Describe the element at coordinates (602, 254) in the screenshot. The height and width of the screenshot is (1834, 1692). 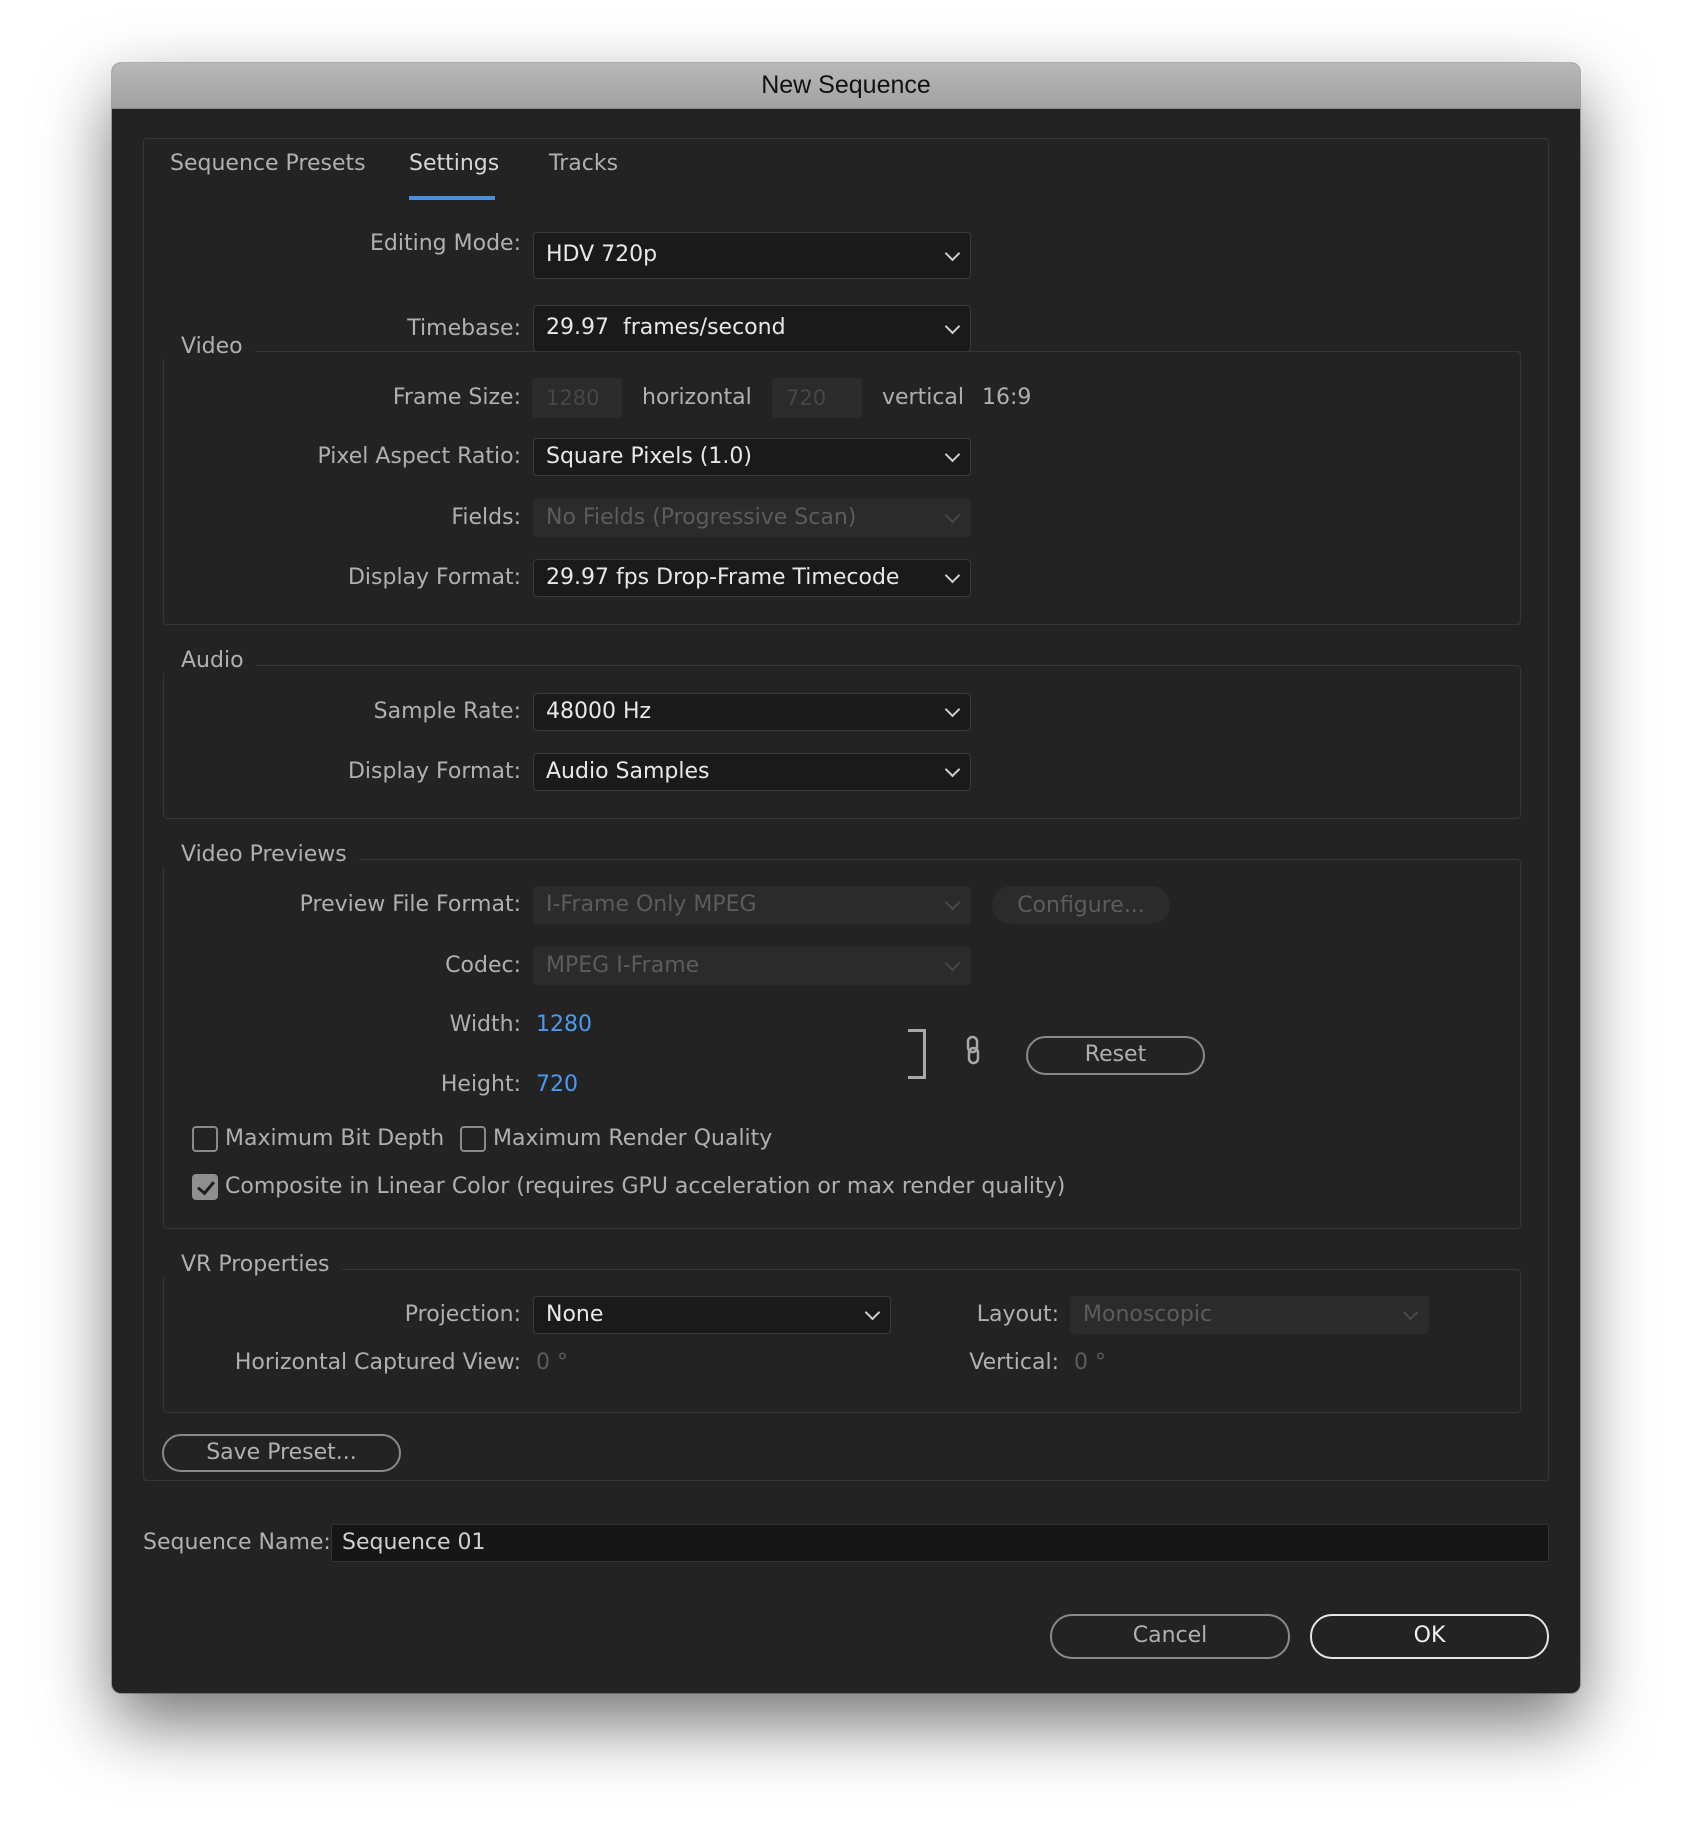
I see `editing-mode-value: HDV 720p` at that location.